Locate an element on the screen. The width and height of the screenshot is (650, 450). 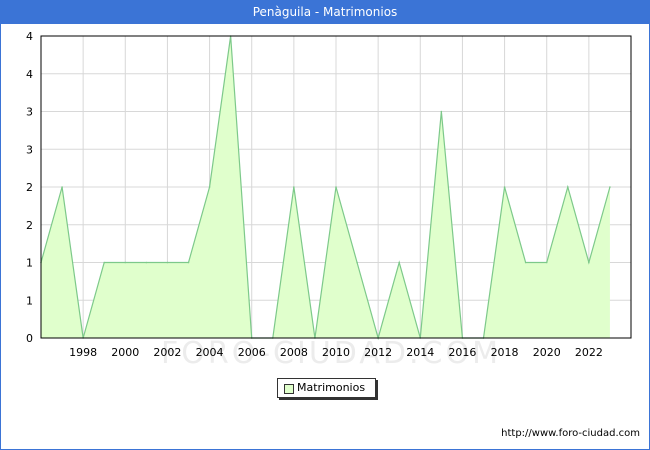
x-tick-label: 2022 is located at coordinates (589, 352).